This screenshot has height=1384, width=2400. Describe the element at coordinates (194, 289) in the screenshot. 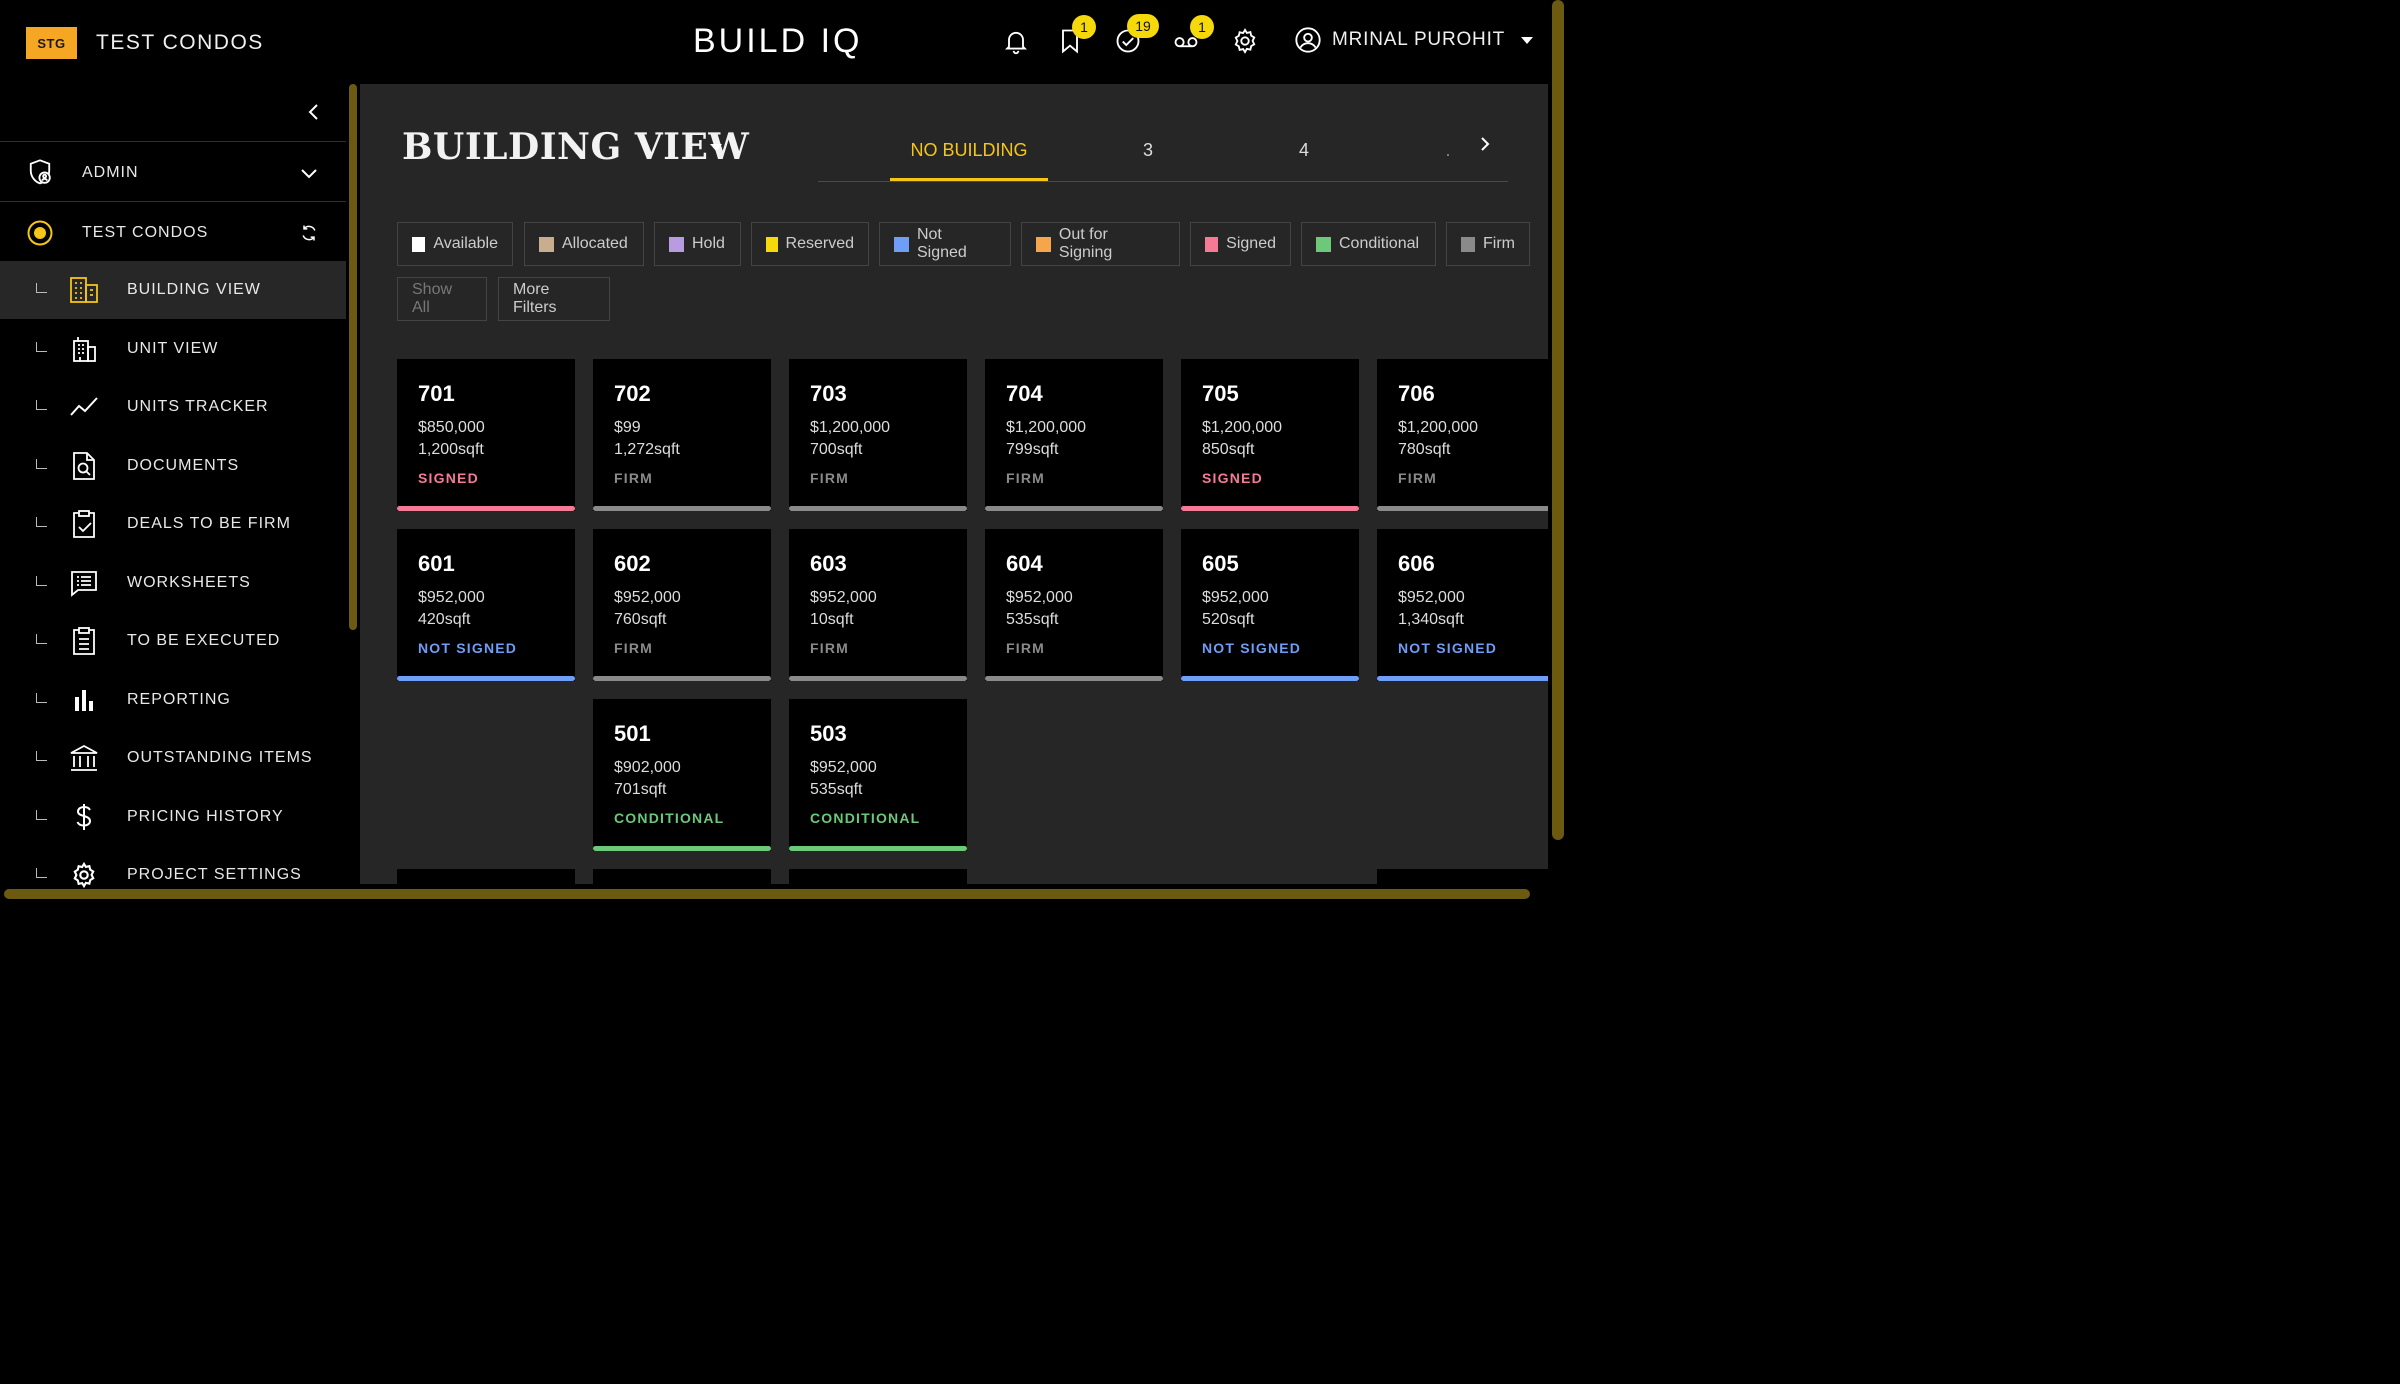

I see `sidebar-item-label: BUILDING VIEW` at that location.